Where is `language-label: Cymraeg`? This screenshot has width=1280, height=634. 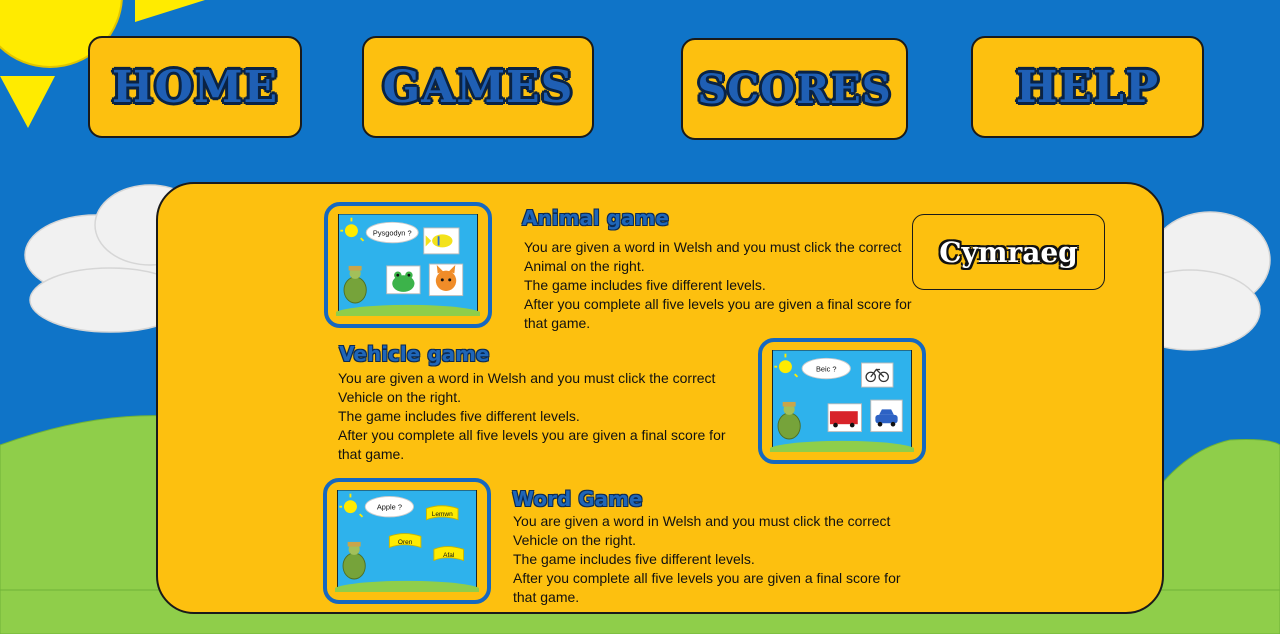 language-label: Cymraeg is located at coordinates (1008, 252).